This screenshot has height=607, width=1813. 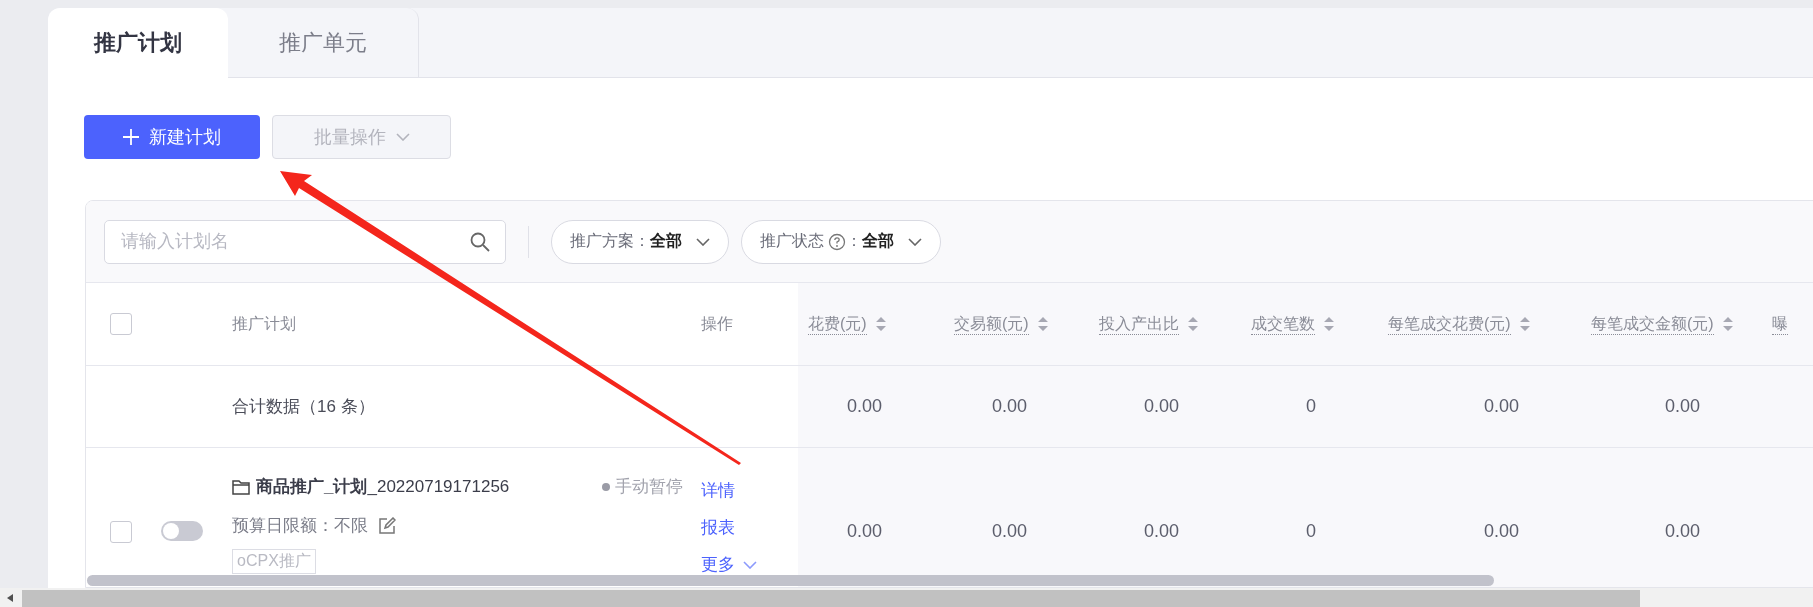 What do you see at coordinates (1283, 324) in the screenshot?
I see `column-header: 成交笔数` at bounding box center [1283, 324].